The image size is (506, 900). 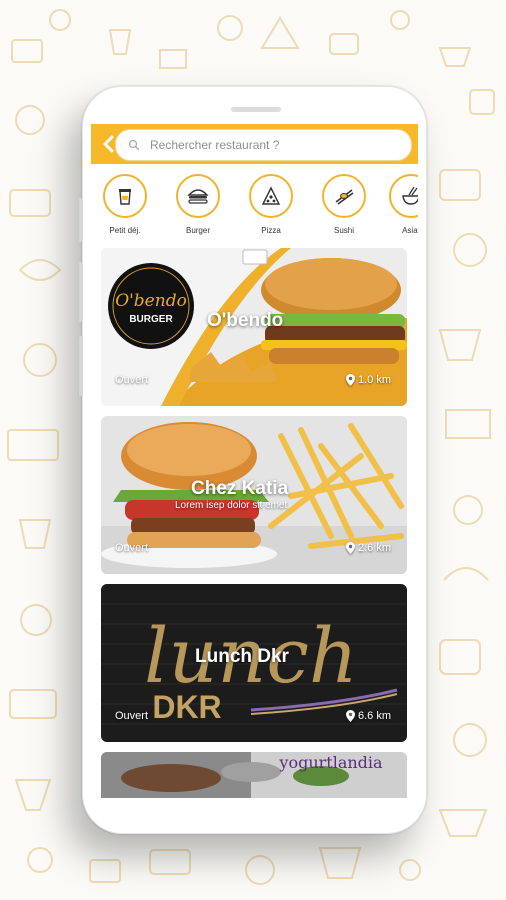 I want to click on top-bar, so click(x=254, y=144).